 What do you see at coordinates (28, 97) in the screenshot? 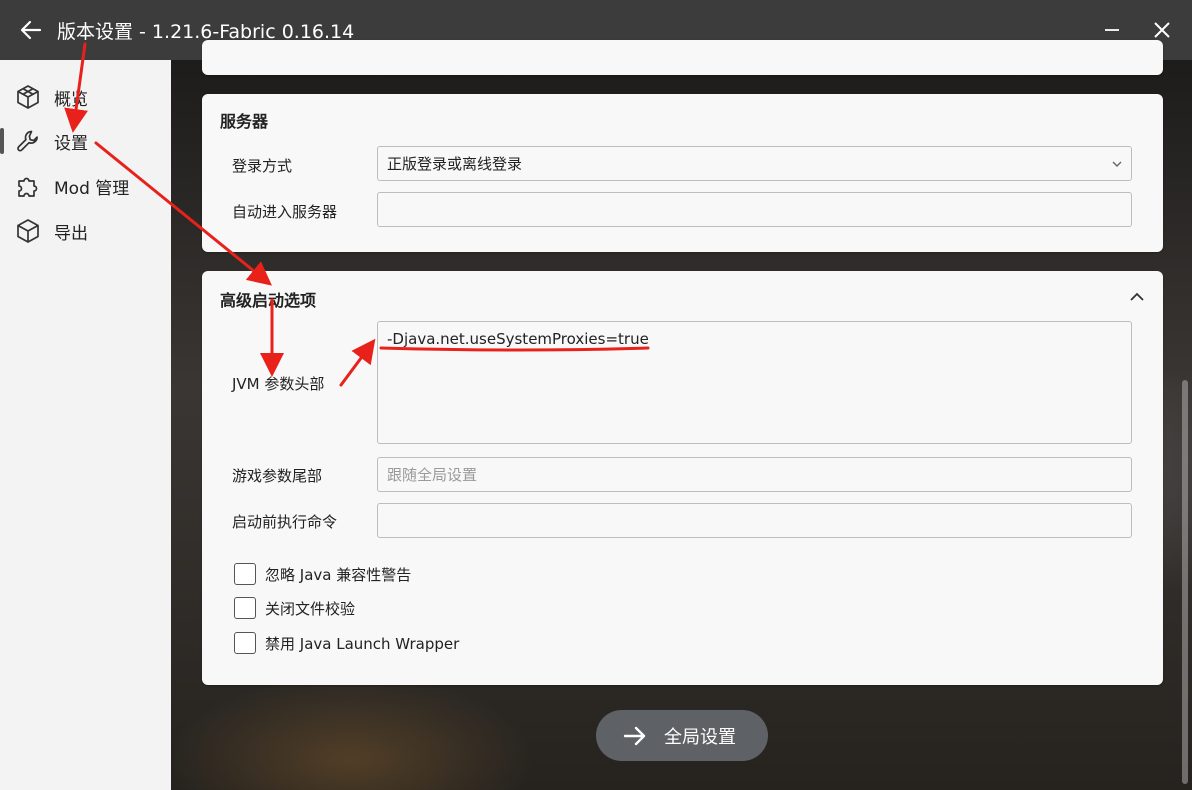
I see `cube-outline-icon` at bounding box center [28, 97].